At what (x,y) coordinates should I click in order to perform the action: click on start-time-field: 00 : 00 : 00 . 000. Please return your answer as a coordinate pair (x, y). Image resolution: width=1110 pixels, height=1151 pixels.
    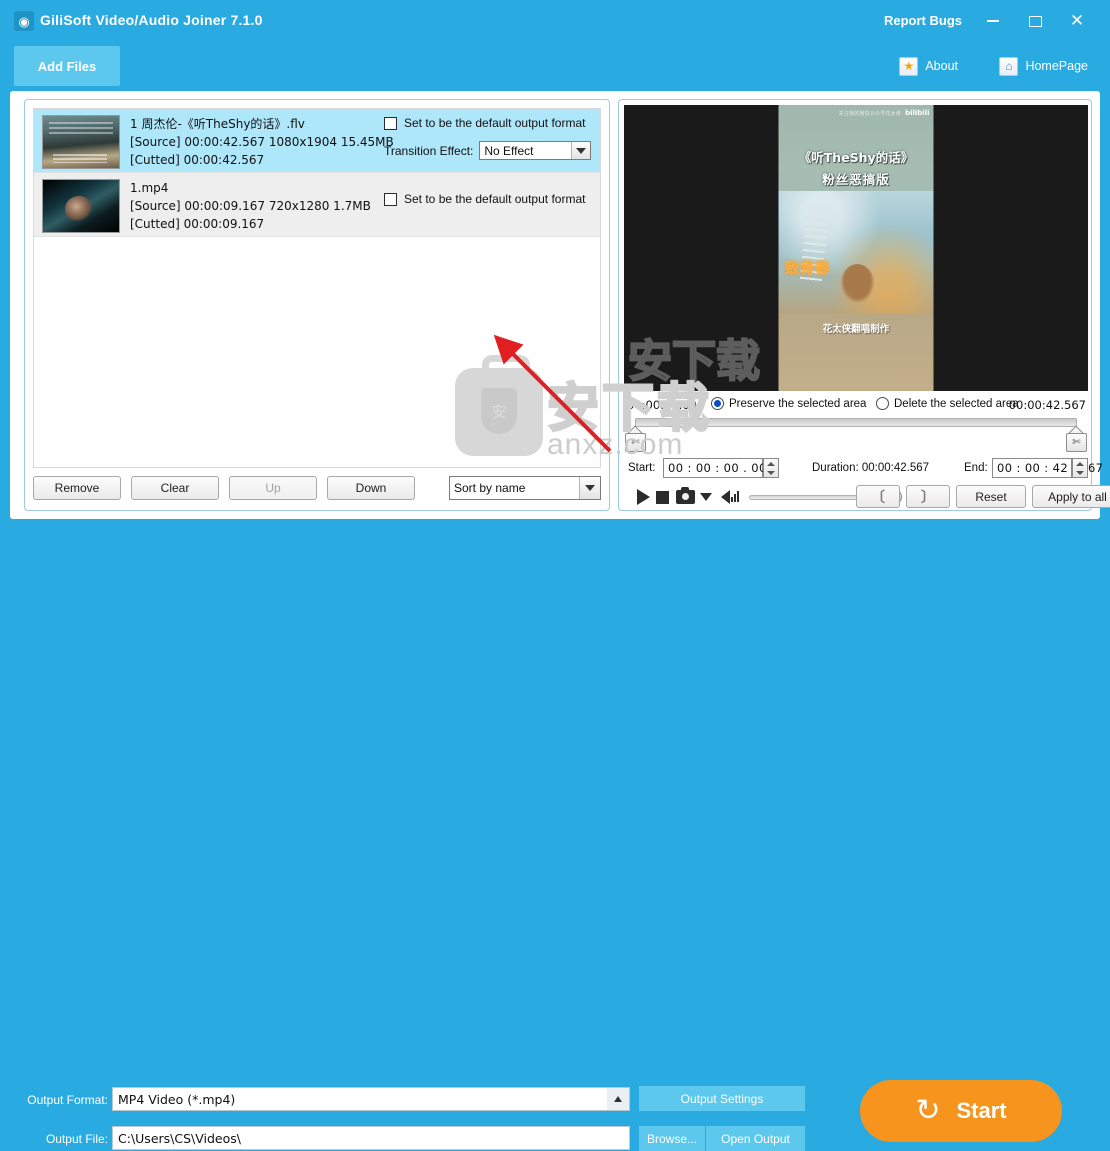
    Looking at the image, I should click on (721, 468).